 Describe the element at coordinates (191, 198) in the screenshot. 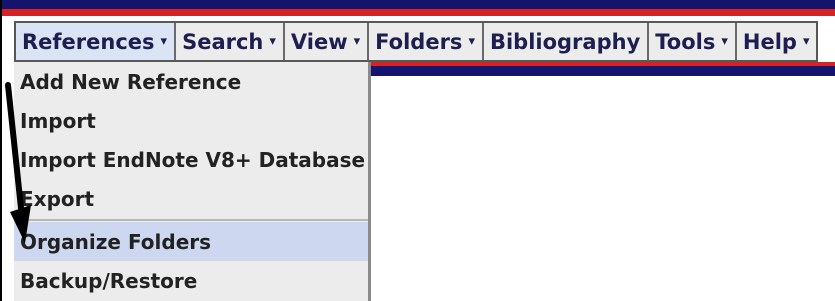

I see `menu-item-export: Export` at that location.